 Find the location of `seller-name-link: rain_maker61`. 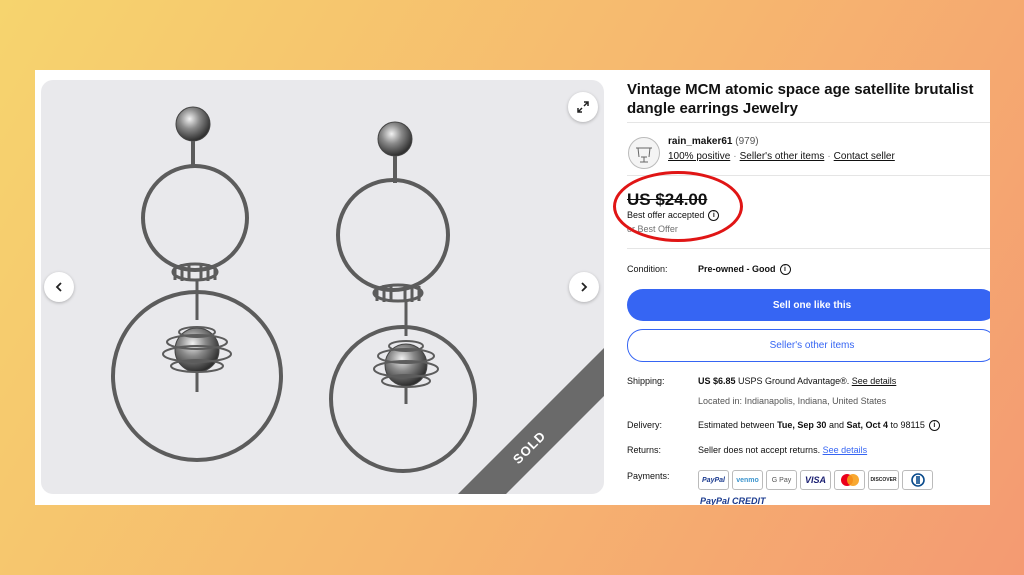

seller-name-link: rain_maker61 is located at coordinates (700, 141).